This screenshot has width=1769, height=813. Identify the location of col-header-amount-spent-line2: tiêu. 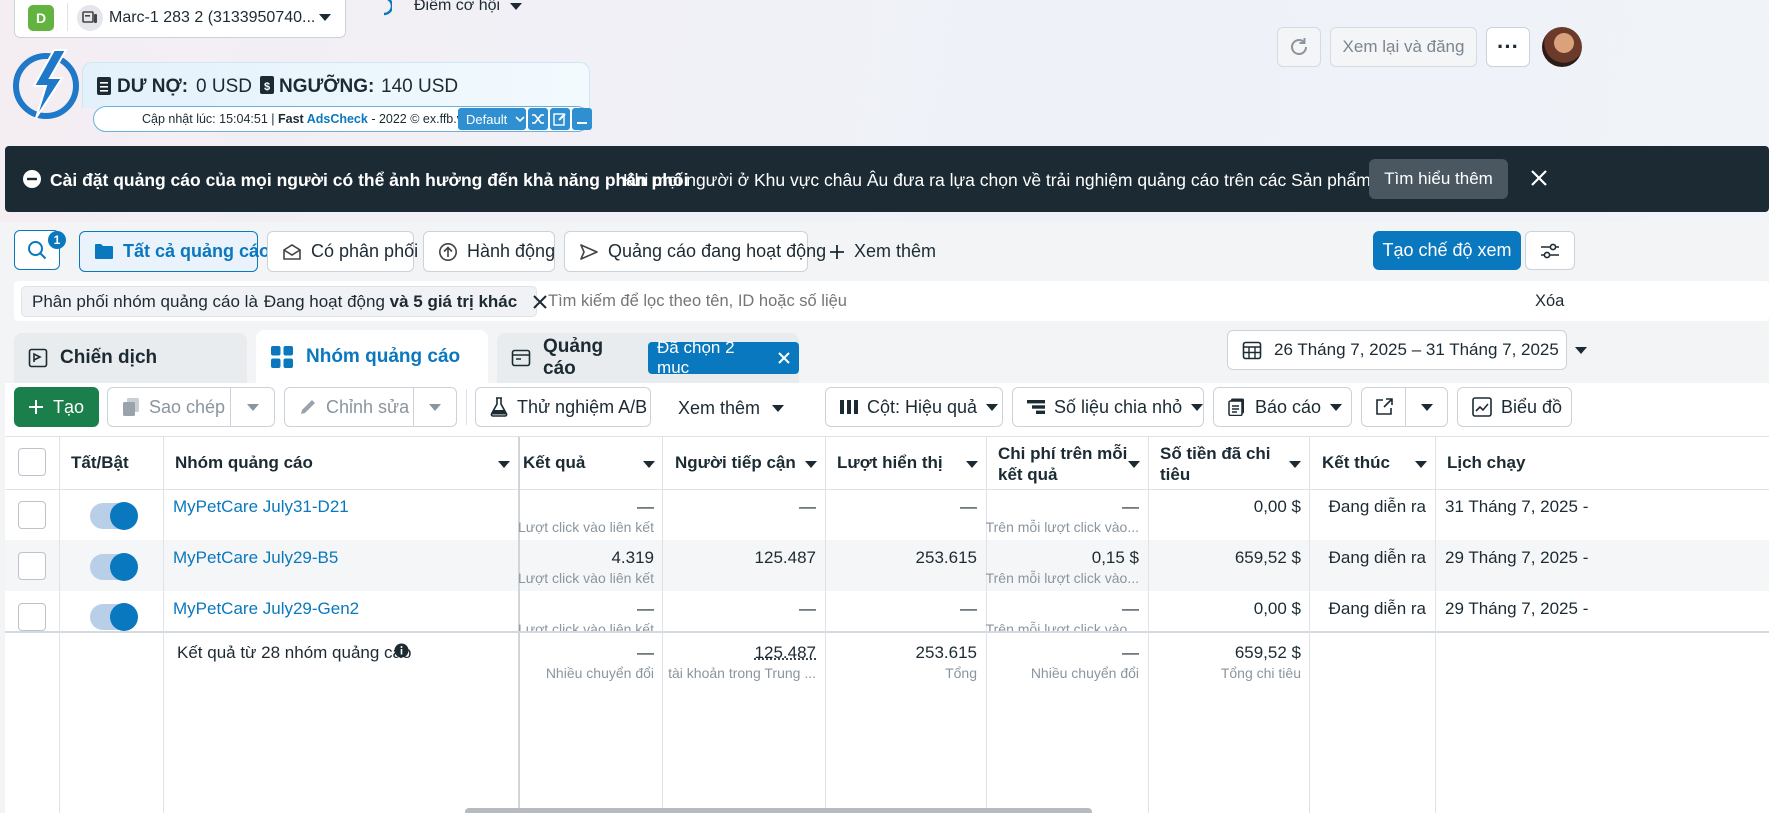
(1175, 475).